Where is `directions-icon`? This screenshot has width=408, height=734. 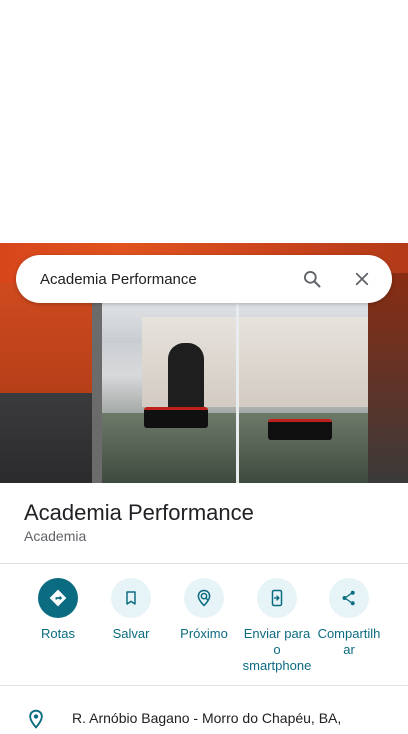
directions-icon is located at coordinates (58, 598).